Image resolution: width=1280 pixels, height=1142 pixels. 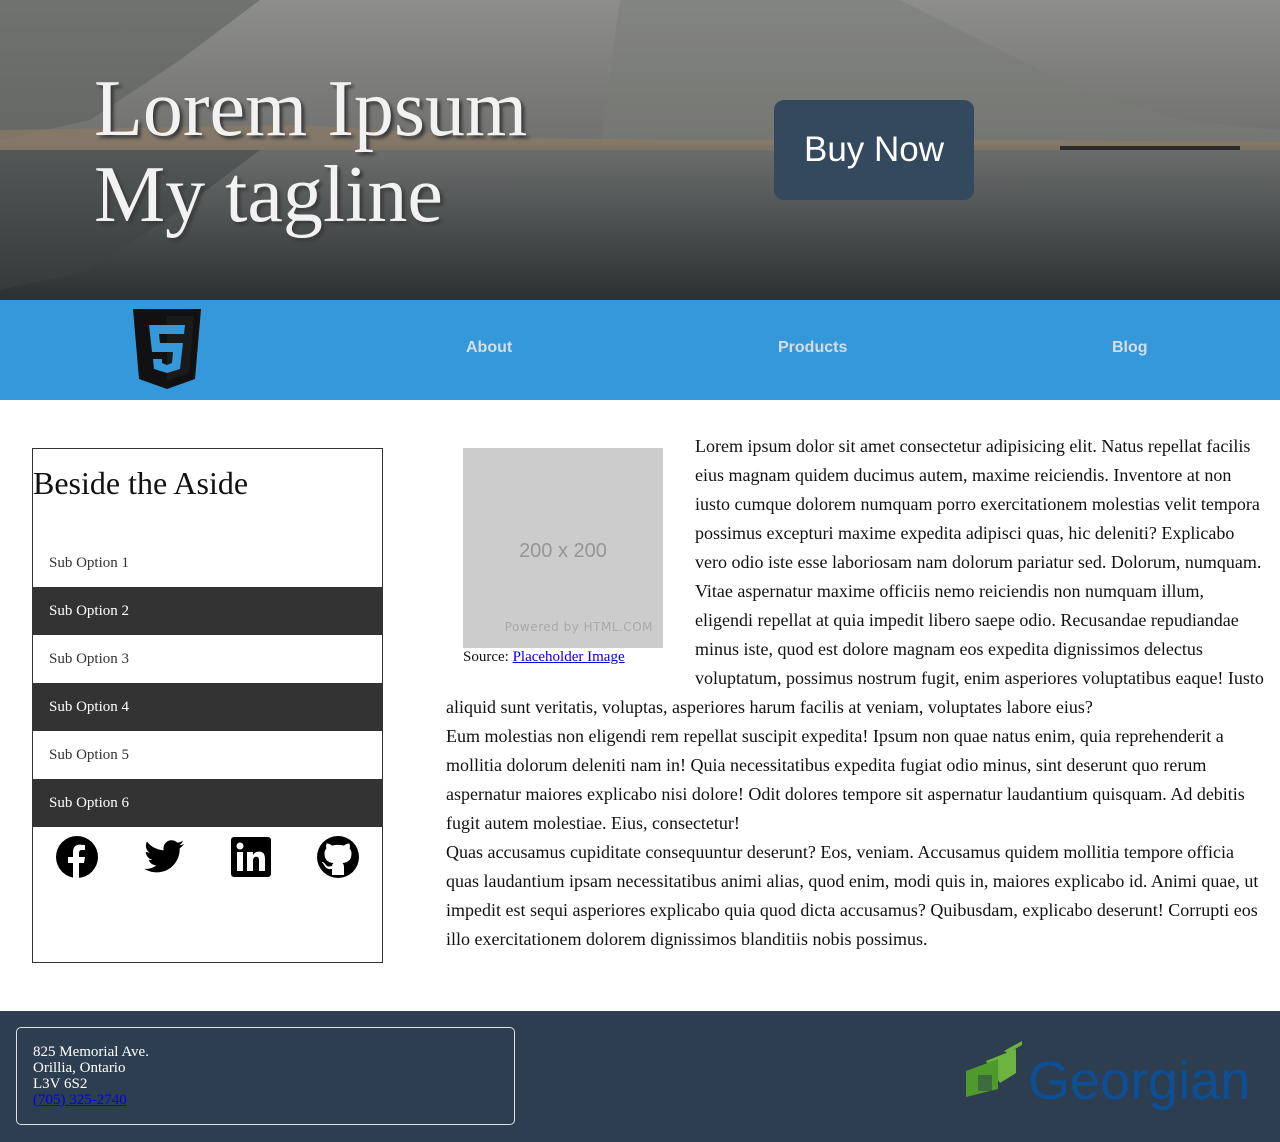 What do you see at coordinates (489, 348) in the screenshot?
I see `nav-about: About` at bounding box center [489, 348].